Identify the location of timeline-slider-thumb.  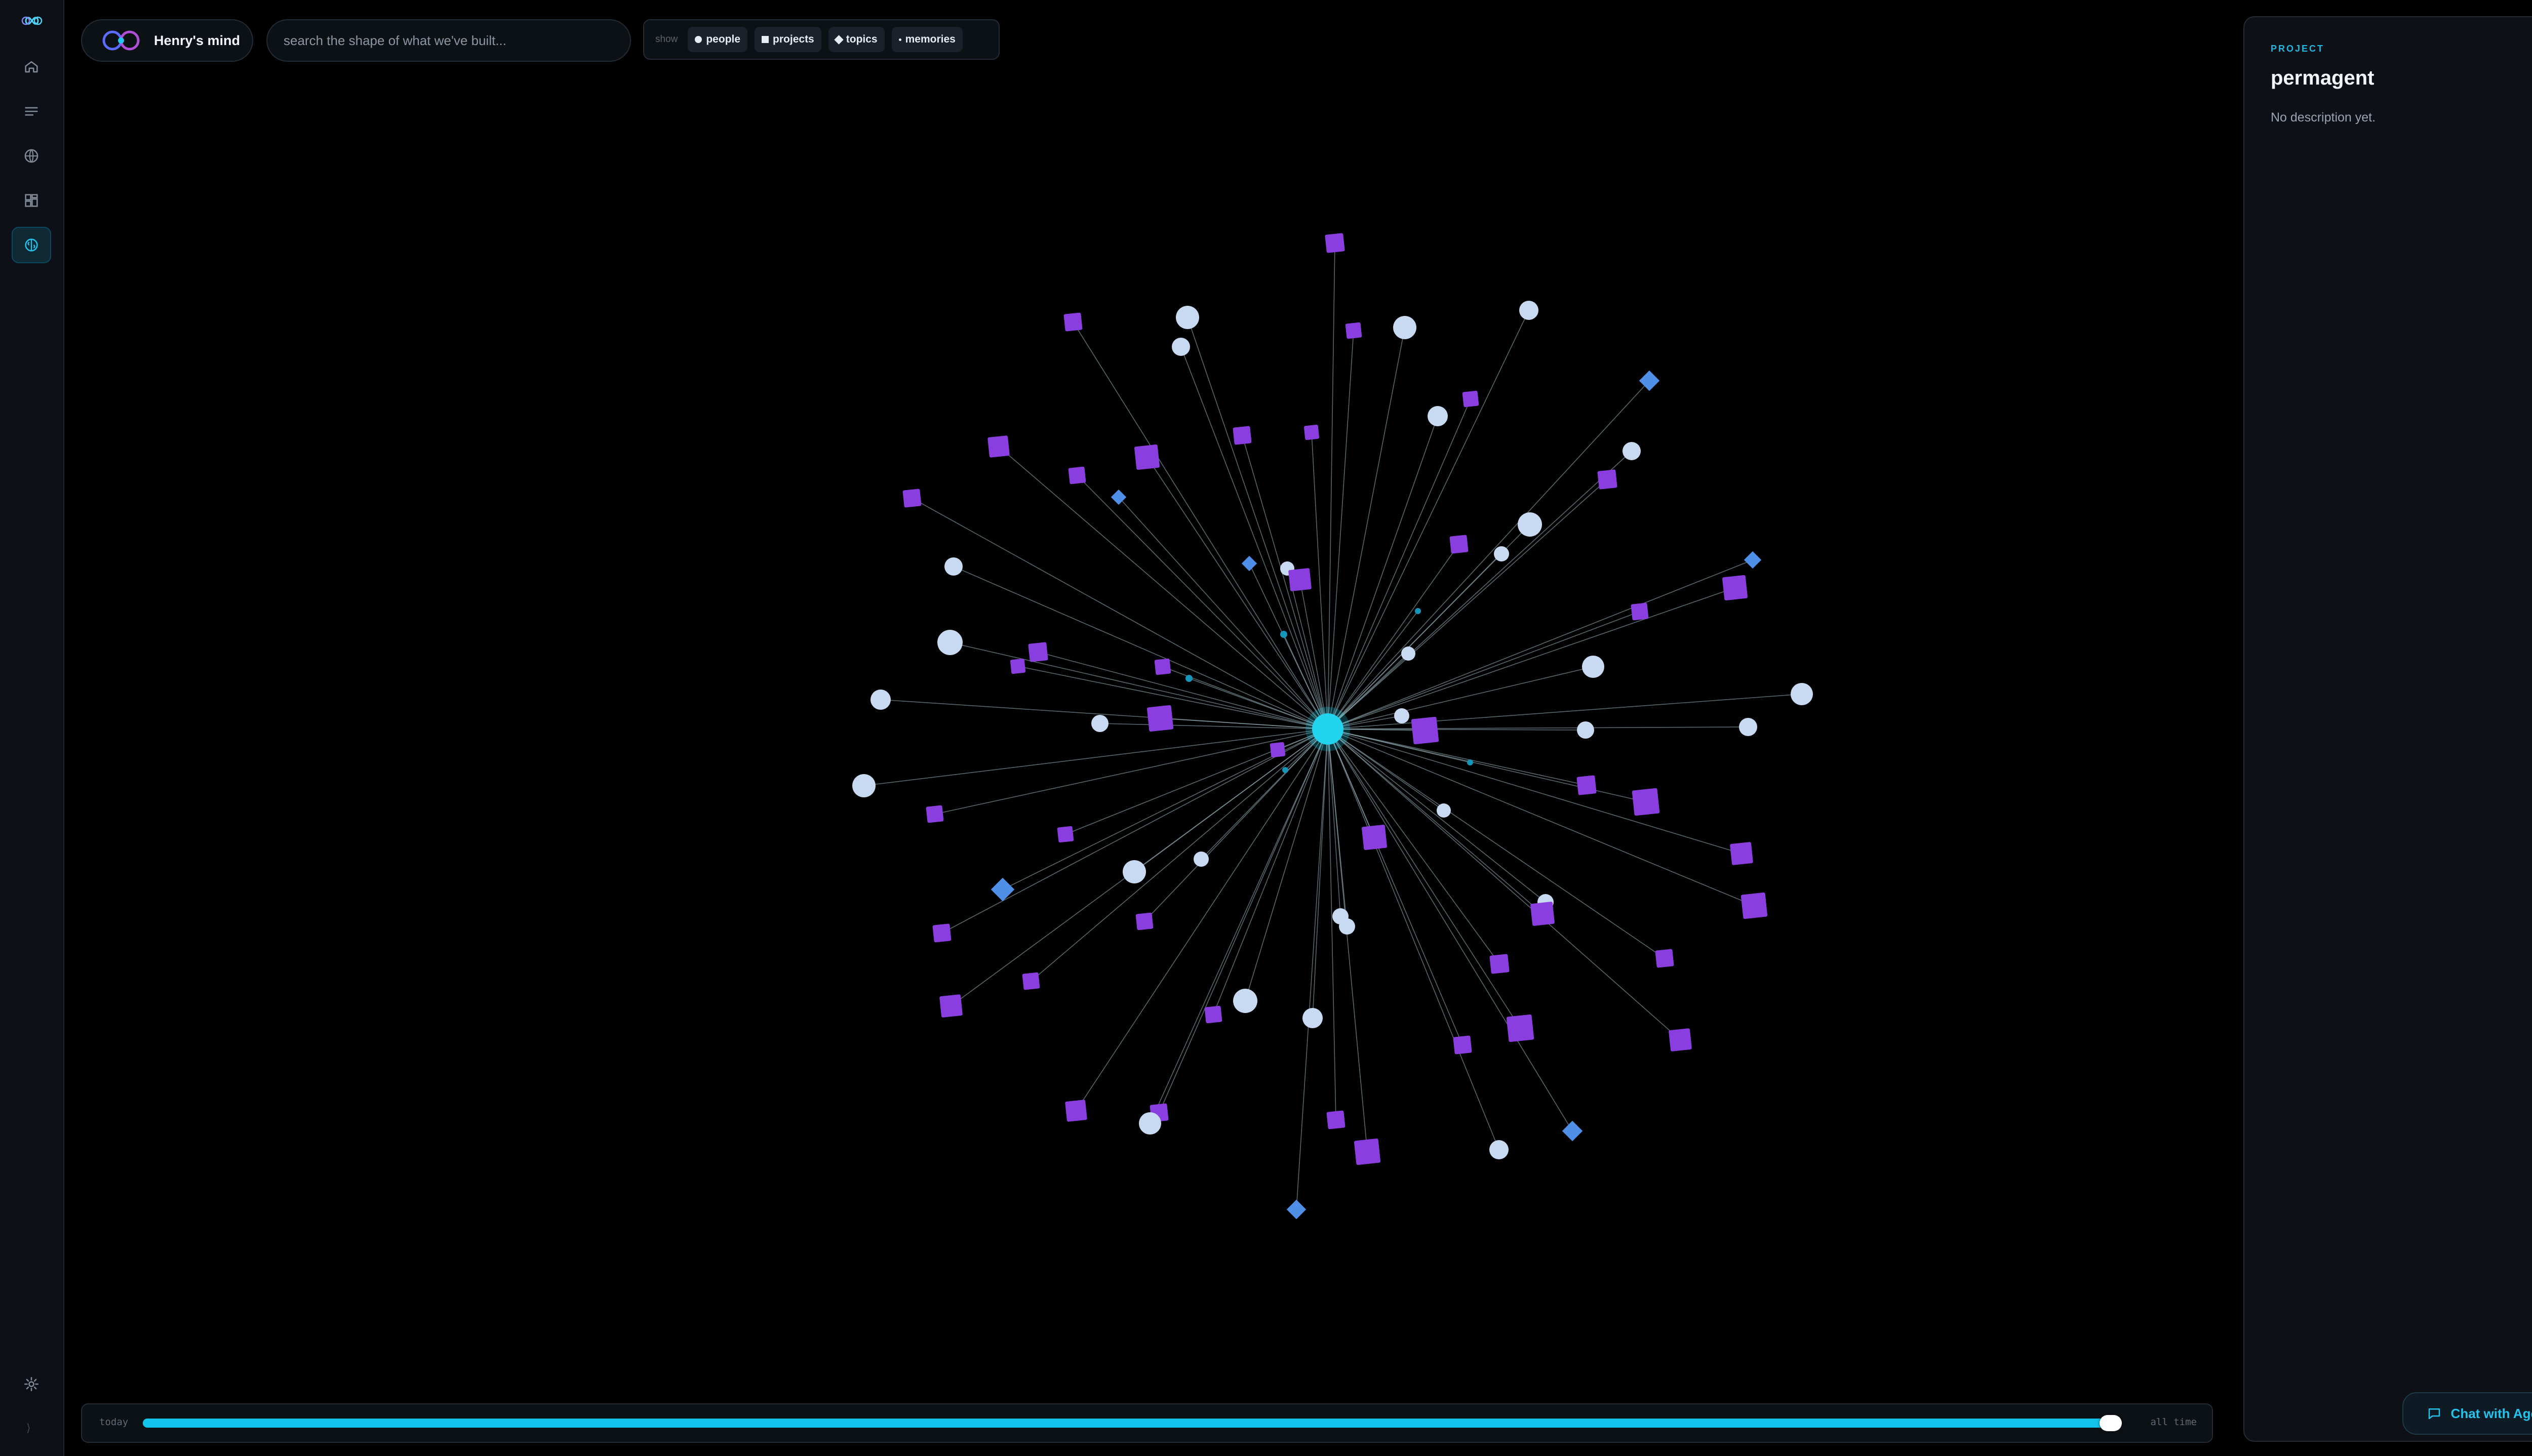
(2111, 1423).